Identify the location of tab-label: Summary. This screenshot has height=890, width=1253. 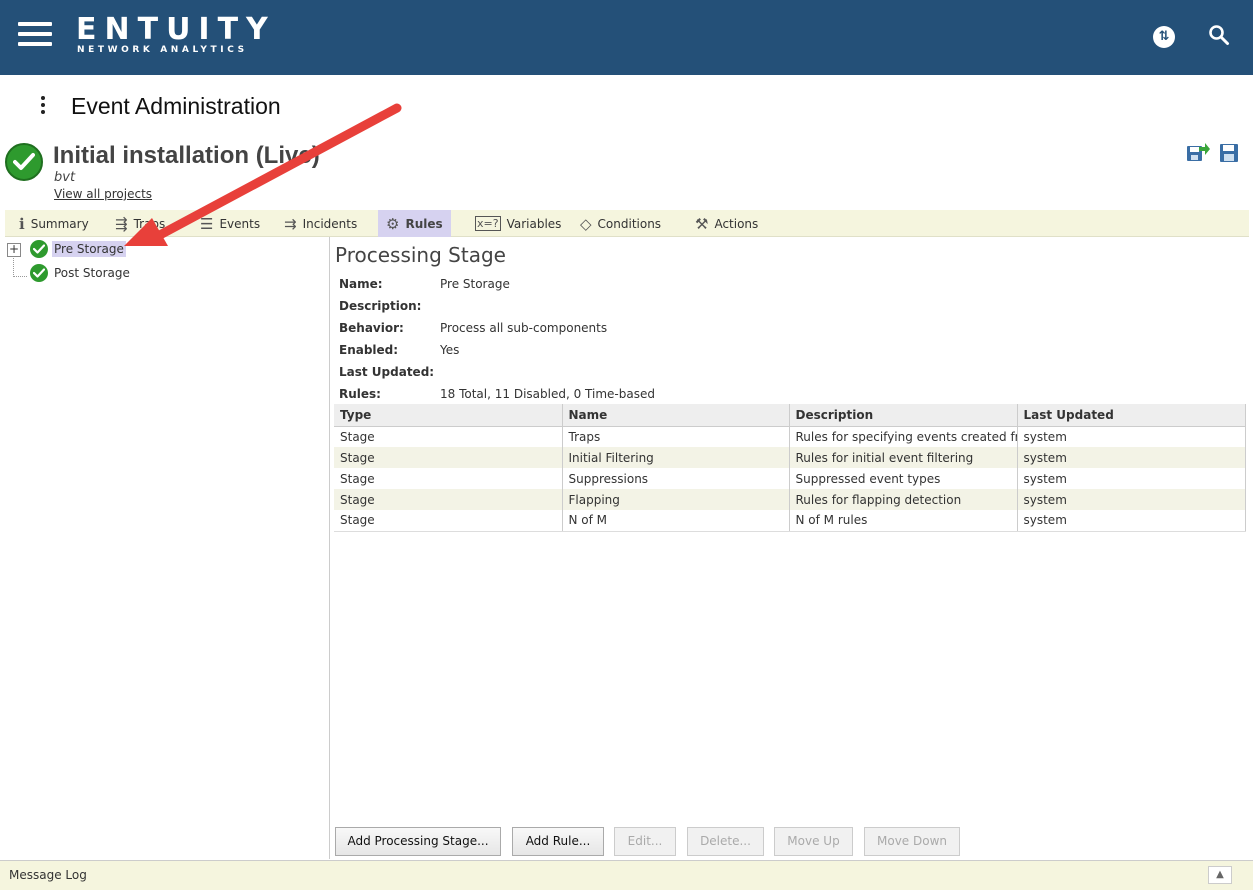
(59, 223).